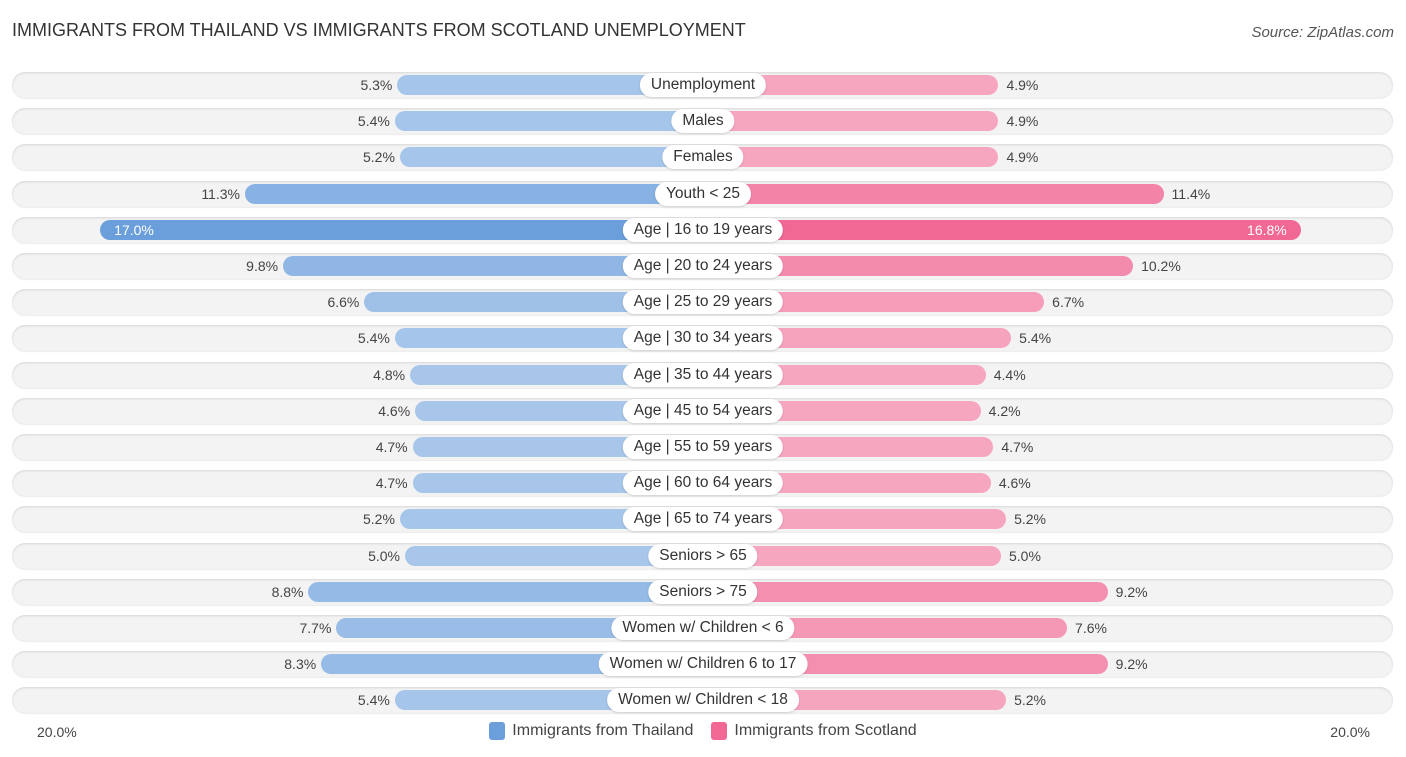 This screenshot has height=757, width=1406. I want to click on category-label: Males, so click(703, 121).